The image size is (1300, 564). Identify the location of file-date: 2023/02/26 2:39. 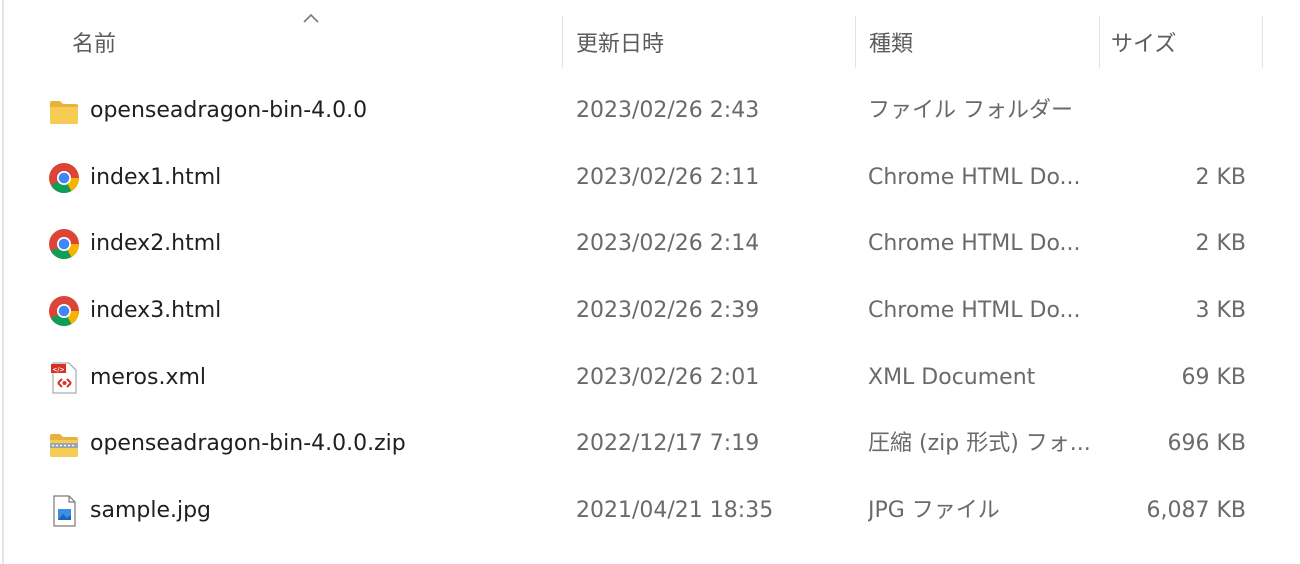
(668, 310).